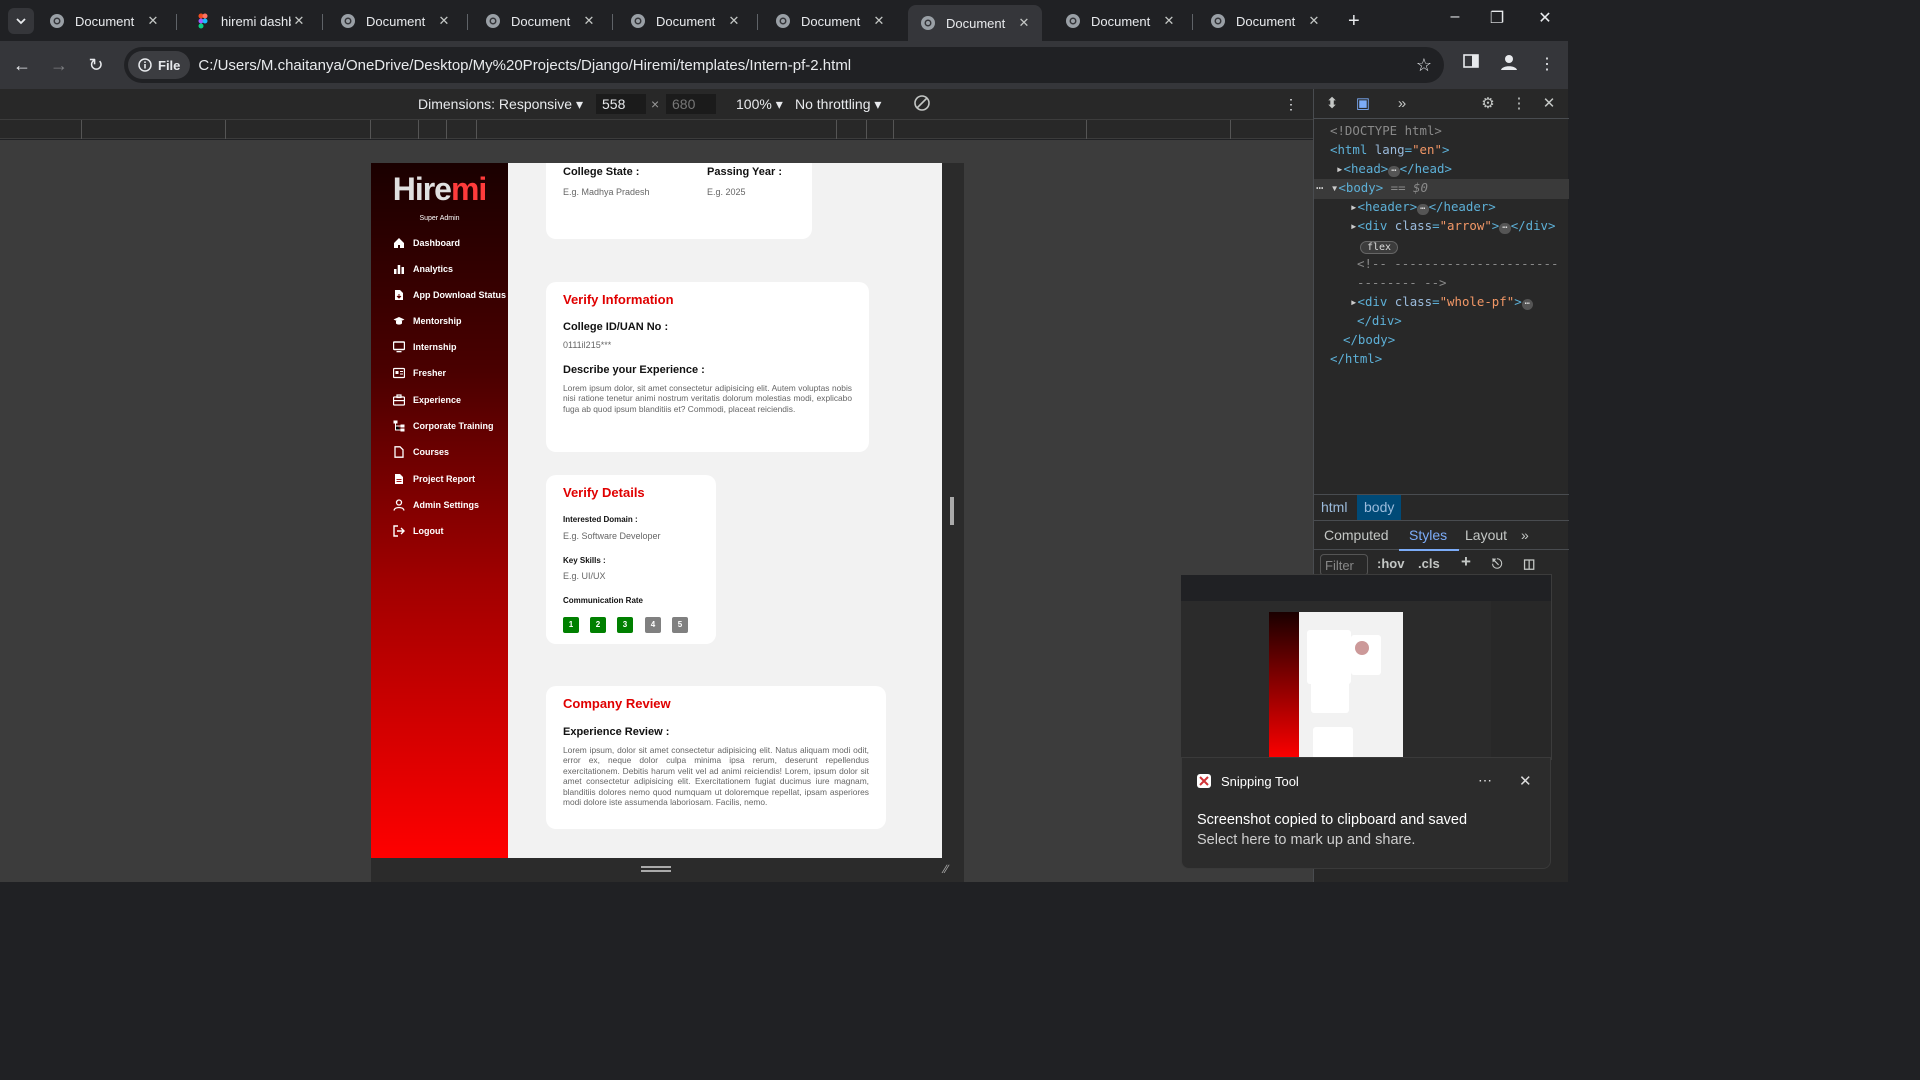  I want to click on rate-button: 3, so click(625, 625).